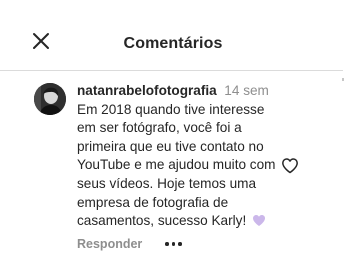  What do you see at coordinates (147, 90) in the screenshot?
I see `comment-username: natanrabelofotografia` at bounding box center [147, 90].